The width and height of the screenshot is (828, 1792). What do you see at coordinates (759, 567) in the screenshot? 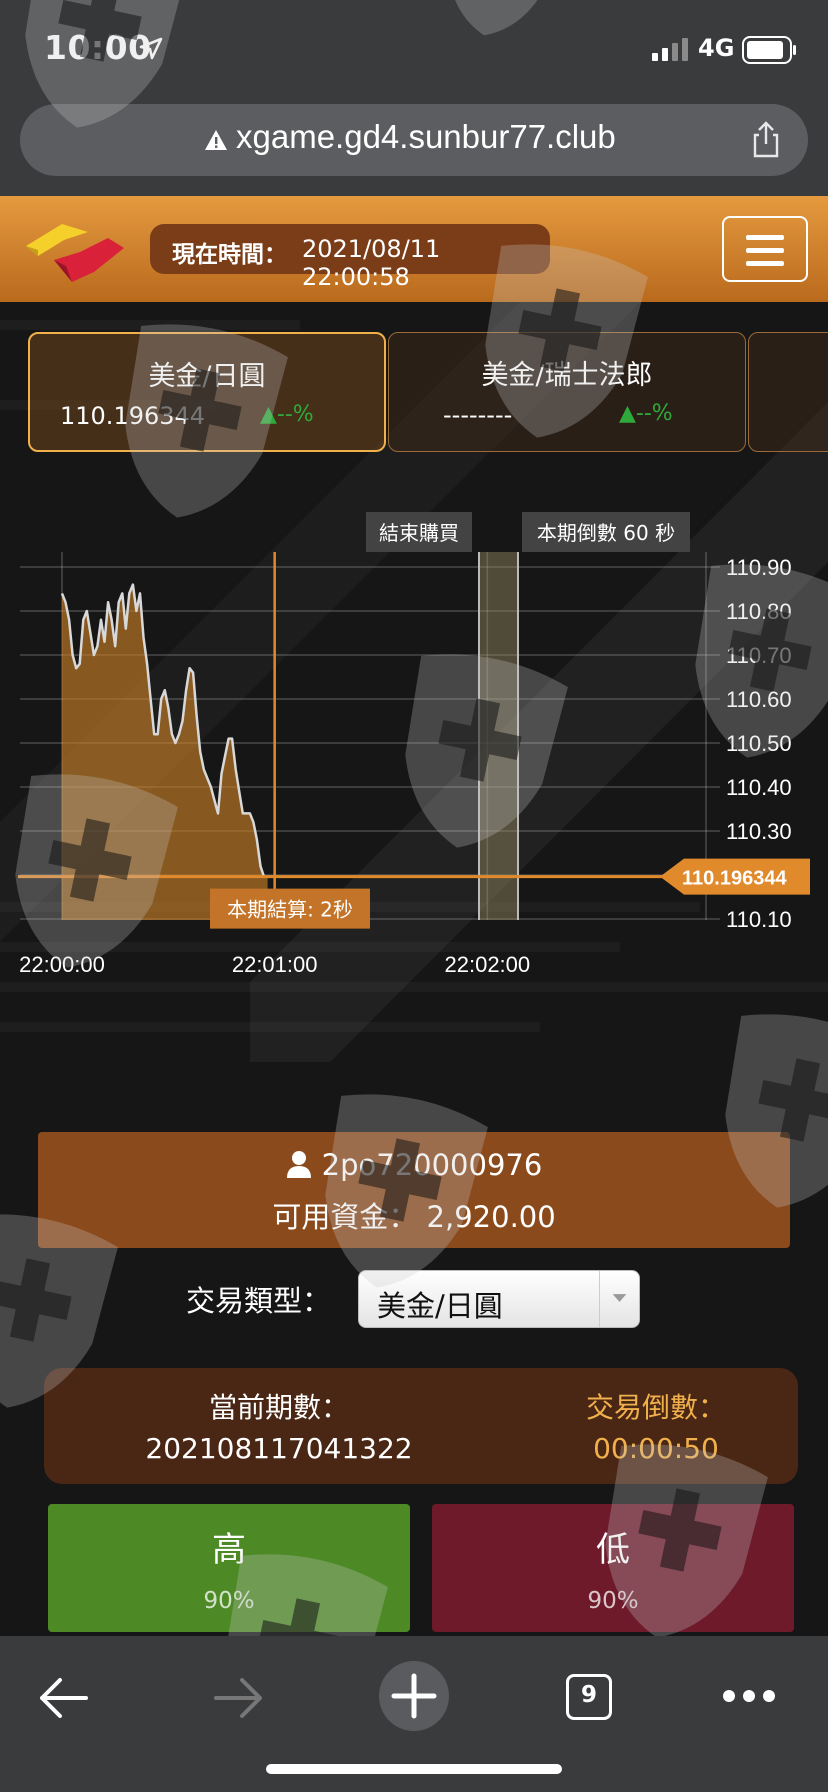
I see `y-tick-label: 110.90` at bounding box center [759, 567].